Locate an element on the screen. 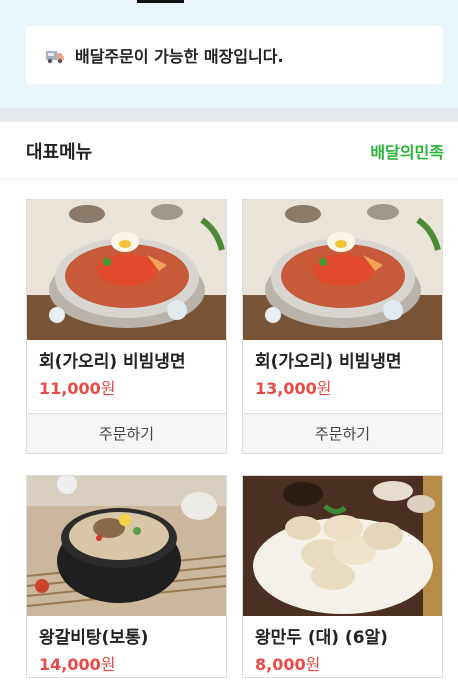 The width and height of the screenshot is (458, 690). menu-name: 왕갈비탕(보통) is located at coordinates (94, 638).